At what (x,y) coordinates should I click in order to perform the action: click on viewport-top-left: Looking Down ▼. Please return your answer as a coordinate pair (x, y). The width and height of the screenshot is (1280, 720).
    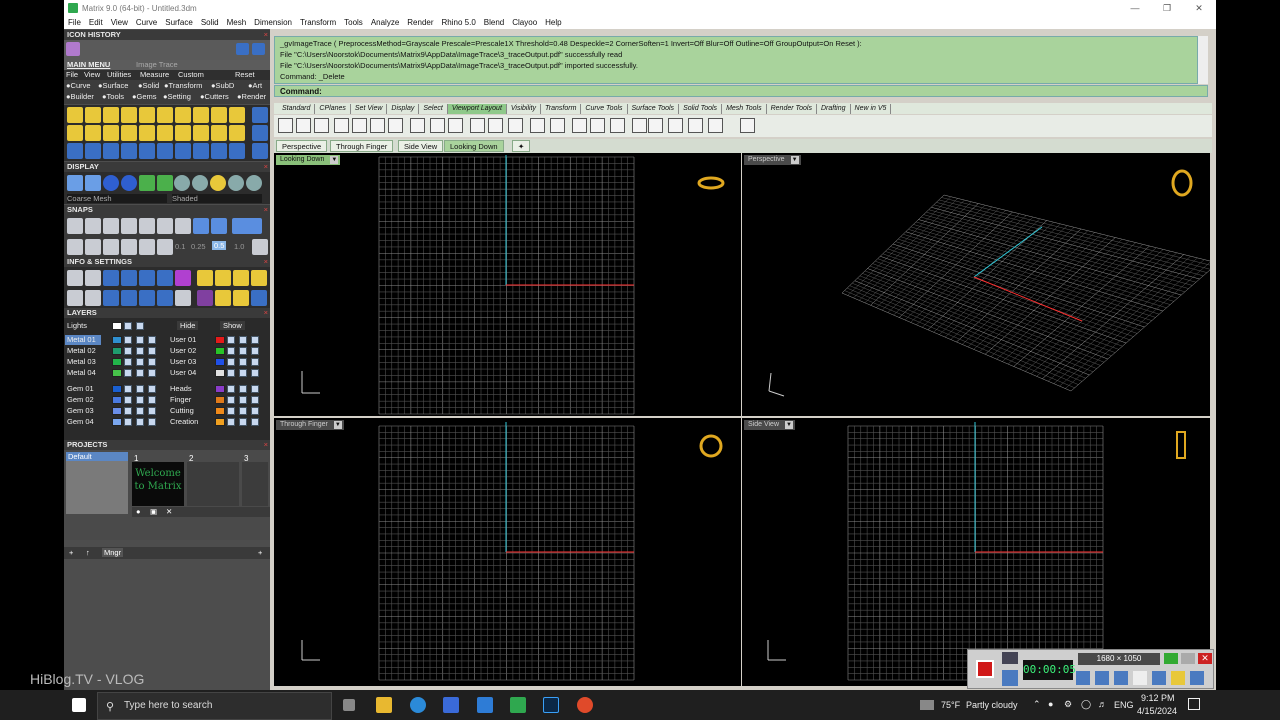
    Looking at the image, I should click on (507, 284).